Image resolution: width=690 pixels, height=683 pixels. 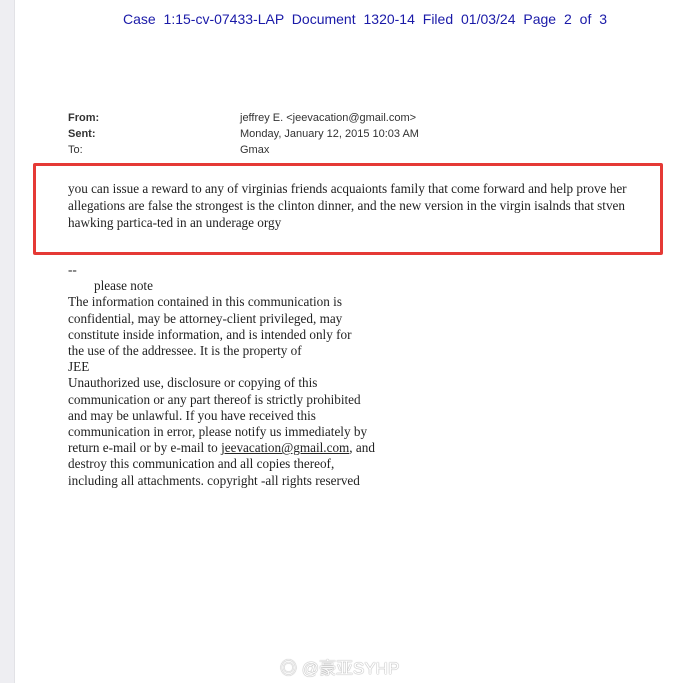 I want to click on viewer-left-margin, so click(x=7, y=341).